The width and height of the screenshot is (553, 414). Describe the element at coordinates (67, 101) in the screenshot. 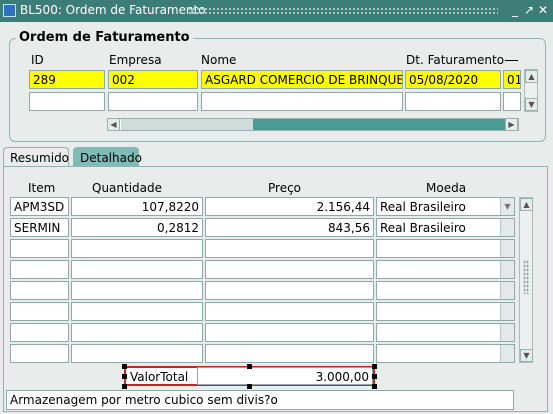

I see `id-field-empty` at that location.